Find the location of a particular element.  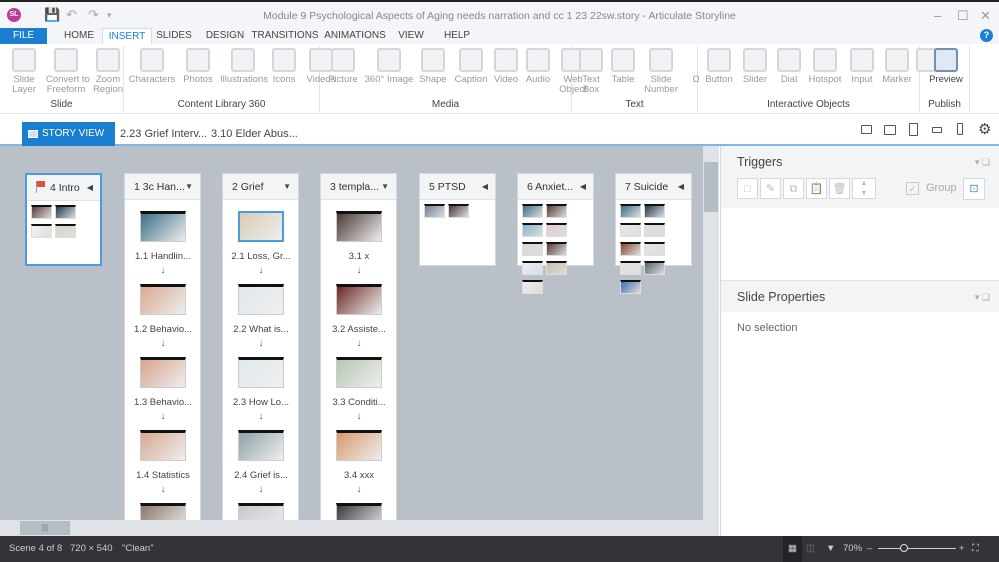

illustrations-button: Illustrations is located at coordinates (244, 66).